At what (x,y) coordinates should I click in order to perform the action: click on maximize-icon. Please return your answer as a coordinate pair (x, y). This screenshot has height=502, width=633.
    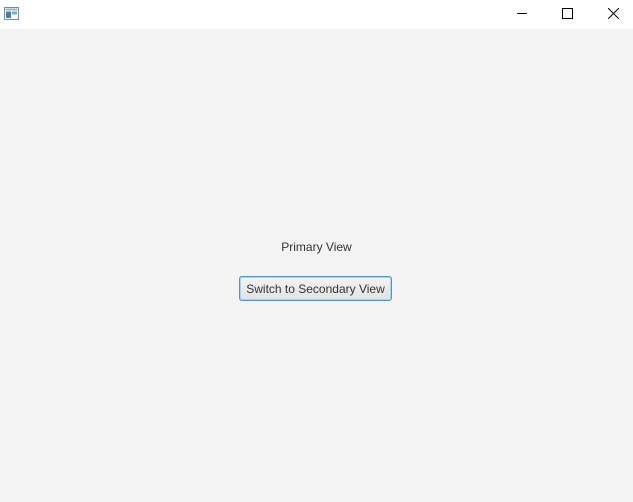
    Looking at the image, I should click on (567, 15).